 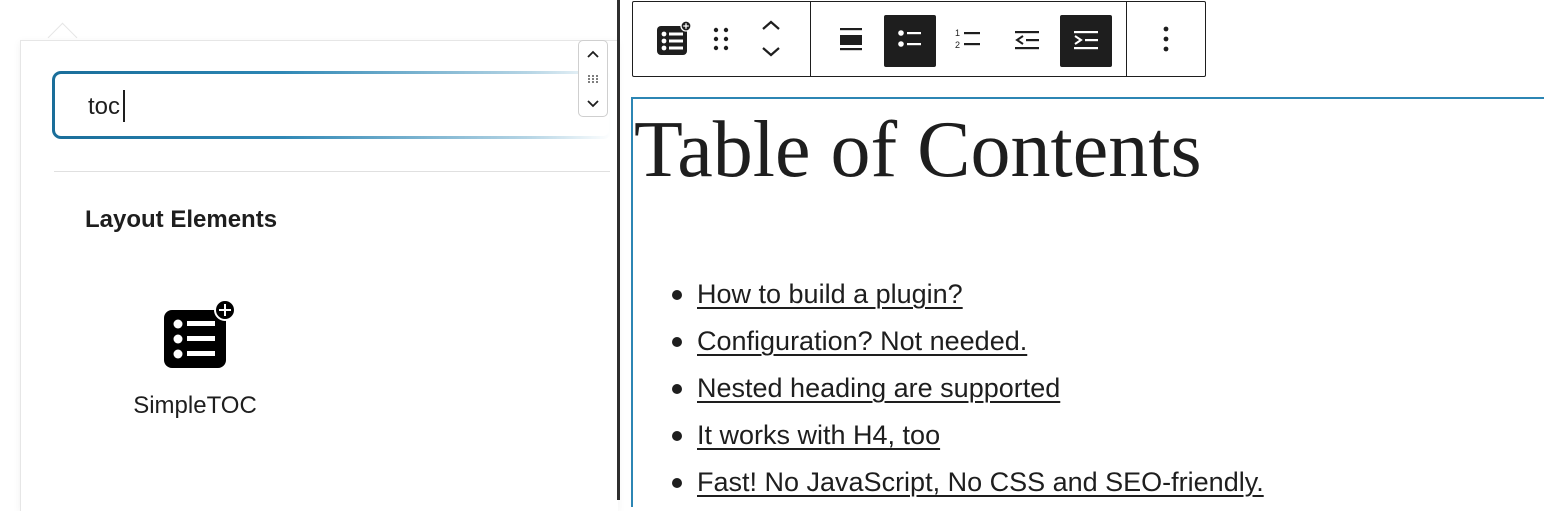 I want to click on block-group-title: Layout Elements, so click(x=181, y=219).